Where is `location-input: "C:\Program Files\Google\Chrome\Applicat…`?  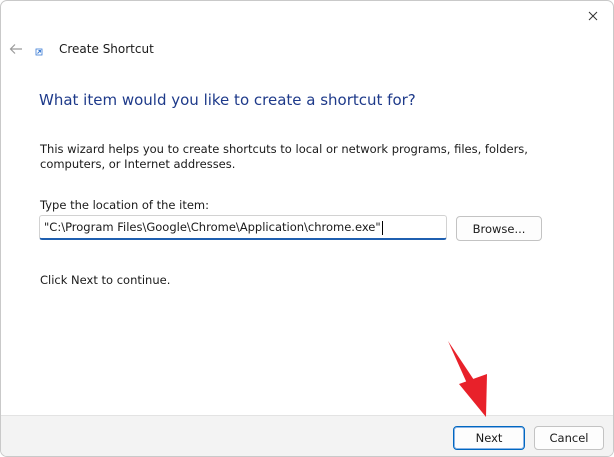 location-input: "C:\Program Files\Google\Chrome\Applicat… is located at coordinates (243, 227).